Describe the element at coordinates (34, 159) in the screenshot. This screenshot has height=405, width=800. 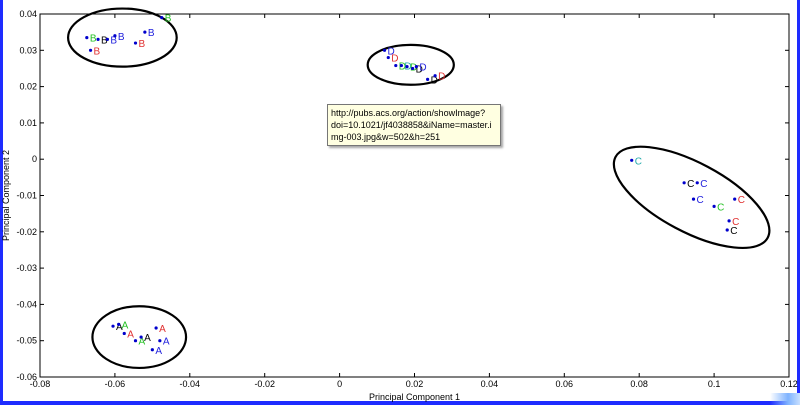
I see `y-tick-label: 0` at that location.